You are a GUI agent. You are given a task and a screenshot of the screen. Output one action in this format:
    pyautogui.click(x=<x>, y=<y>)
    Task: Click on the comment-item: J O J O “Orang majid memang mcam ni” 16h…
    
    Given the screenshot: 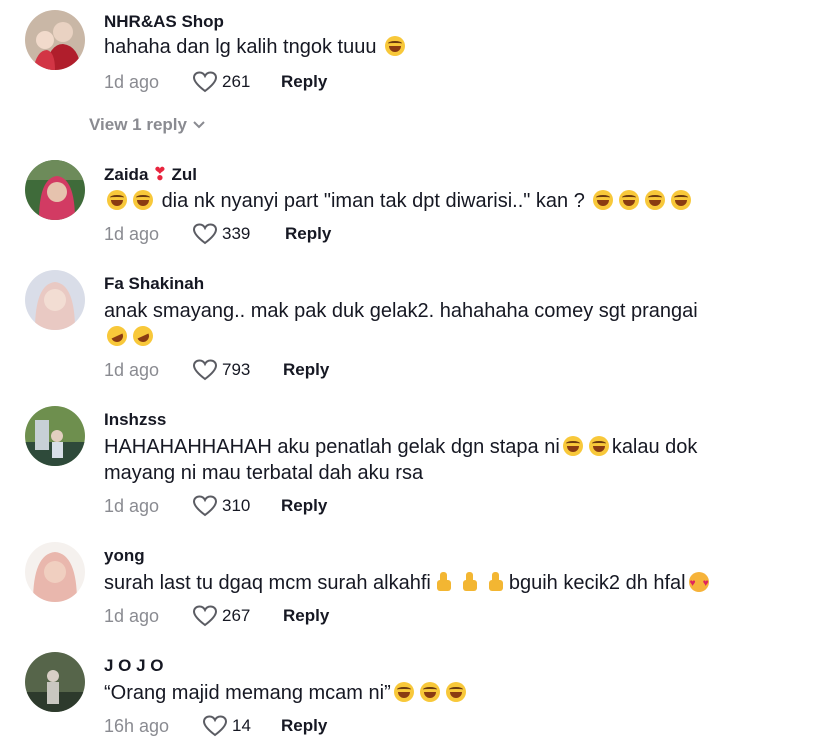 What is the action you would take?
    pyautogui.click(x=414, y=695)
    